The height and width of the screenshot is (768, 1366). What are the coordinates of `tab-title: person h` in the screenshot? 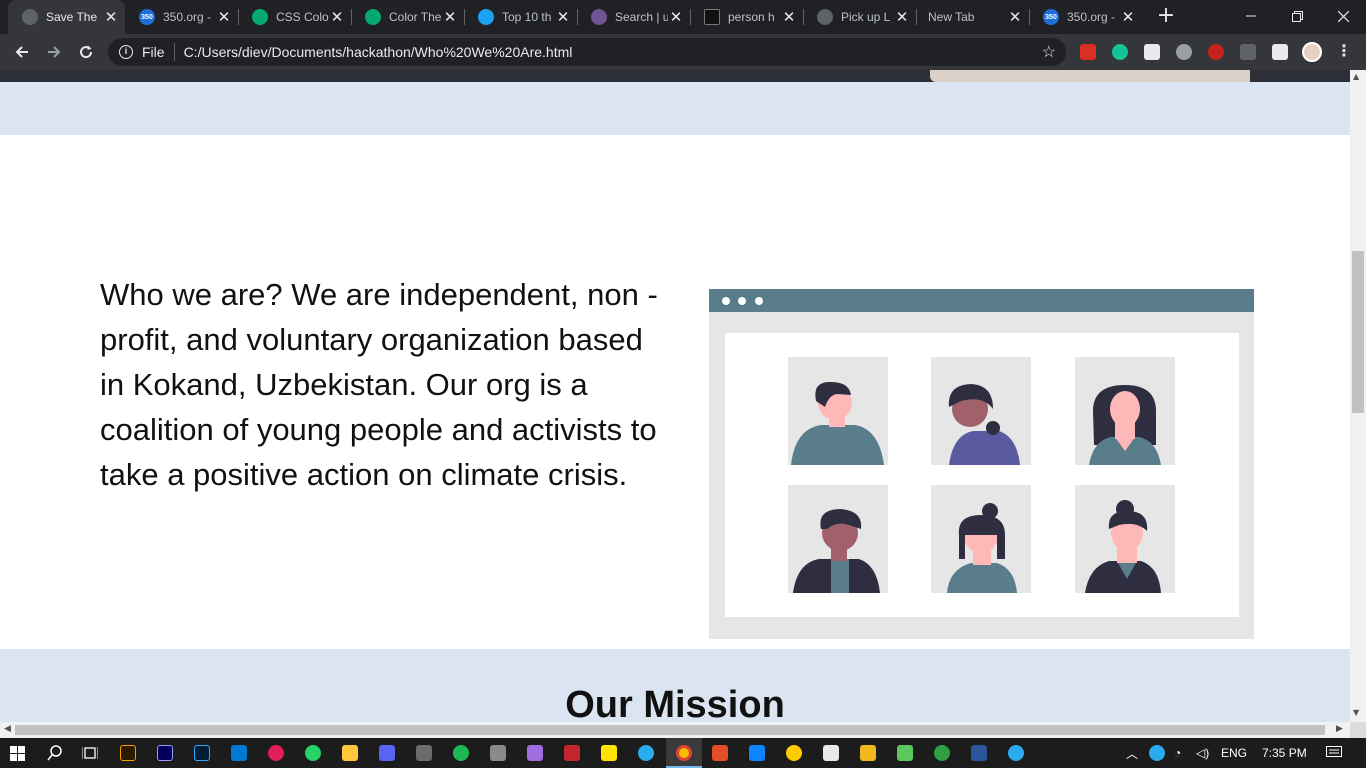 It's located at (751, 17).